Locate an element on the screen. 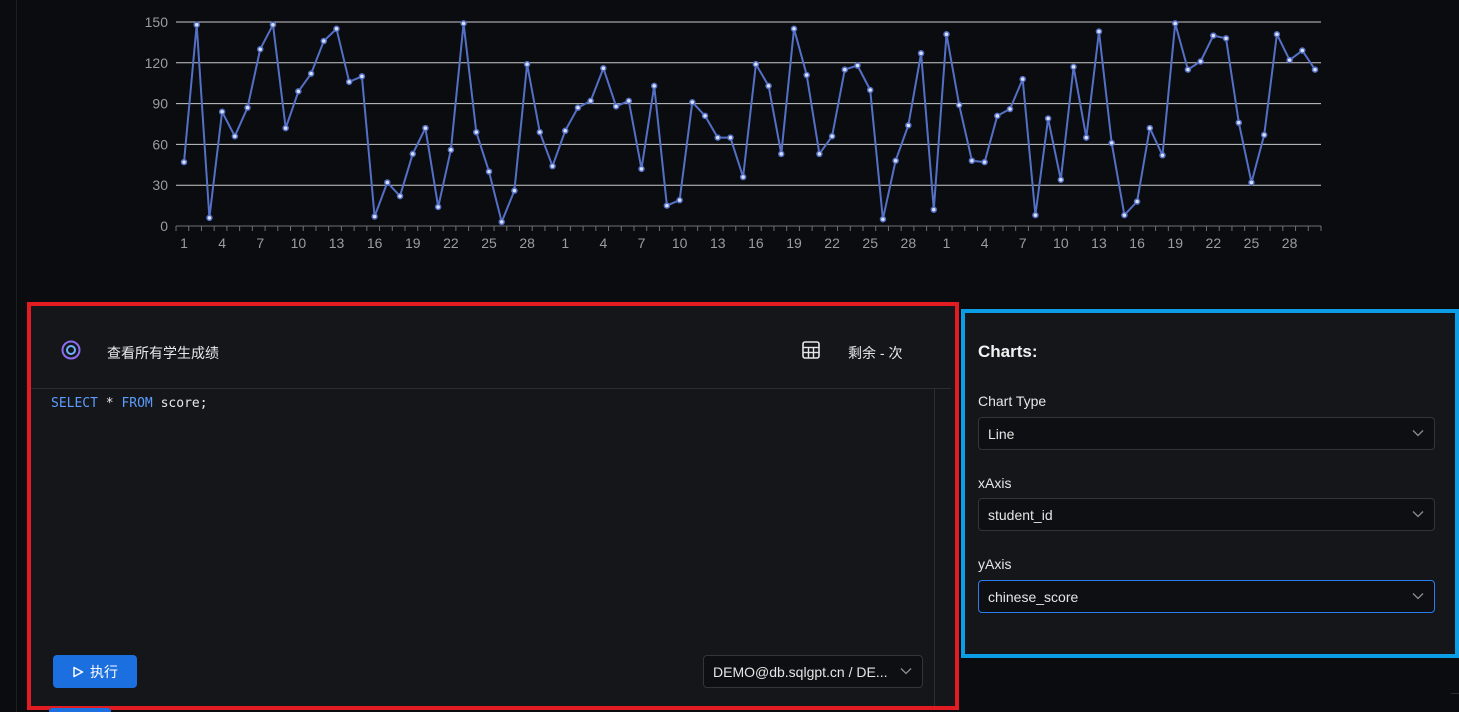 The height and width of the screenshot is (712, 1459). y-axis: 0 30 60 90 120 150 is located at coordinates (157, 124).